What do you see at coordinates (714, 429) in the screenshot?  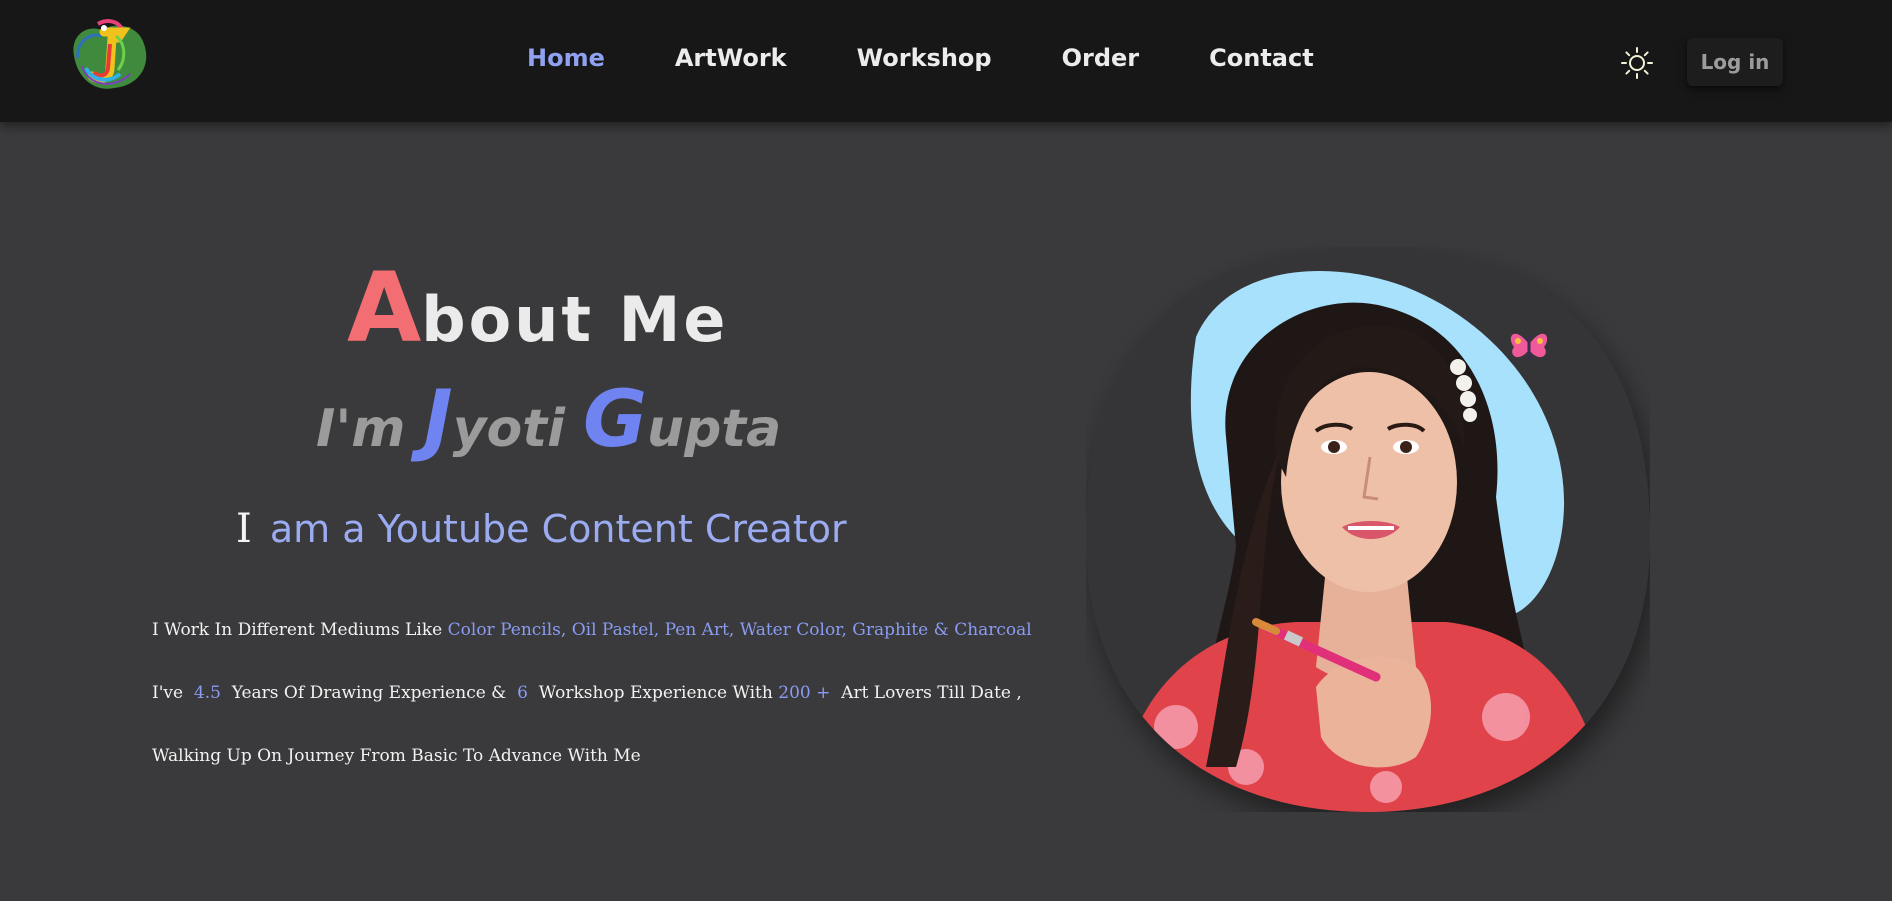 I see `last-name-rest: upta` at bounding box center [714, 429].